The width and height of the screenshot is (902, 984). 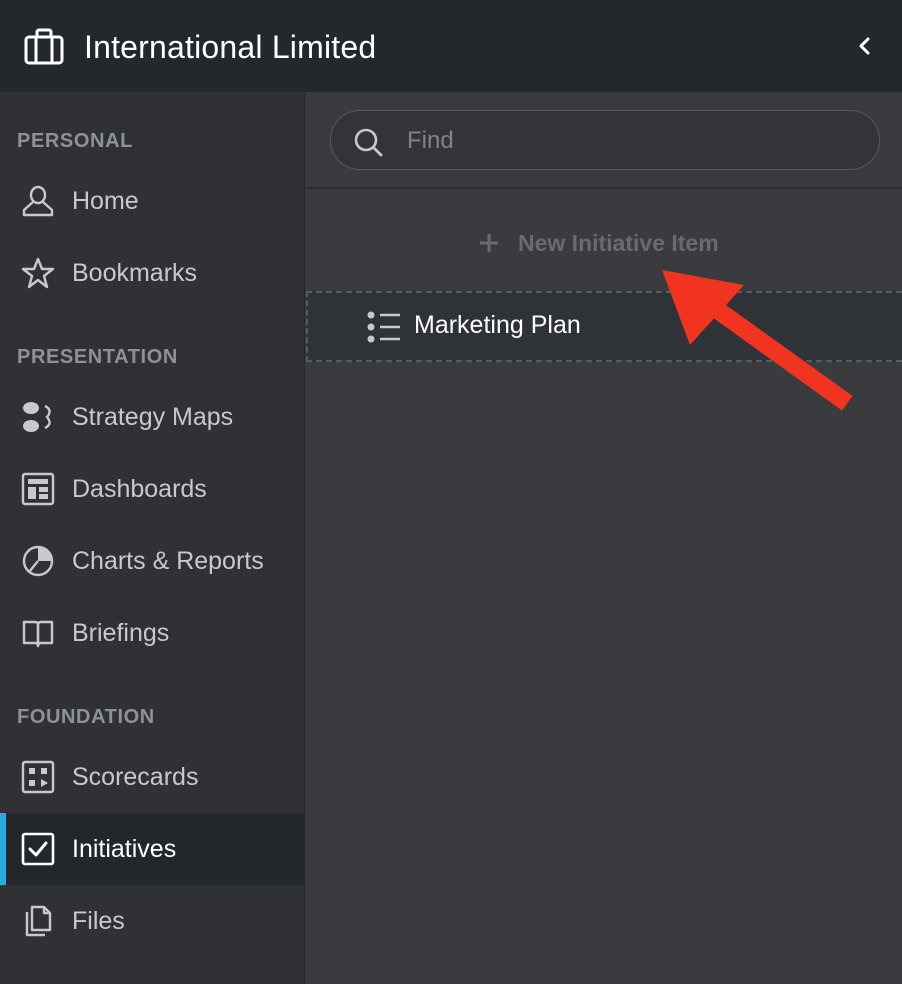 What do you see at coordinates (38, 849) in the screenshot?
I see `checkbox-icon` at bounding box center [38, 849].